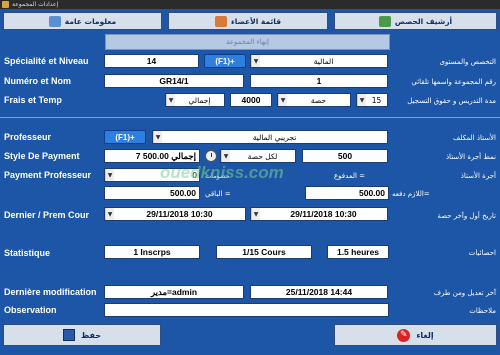  What do you see at coordinates (50, 292) in the screenshot?
I see `derniere-modif-label: Dernière modification` at bounding box center [50, 292].